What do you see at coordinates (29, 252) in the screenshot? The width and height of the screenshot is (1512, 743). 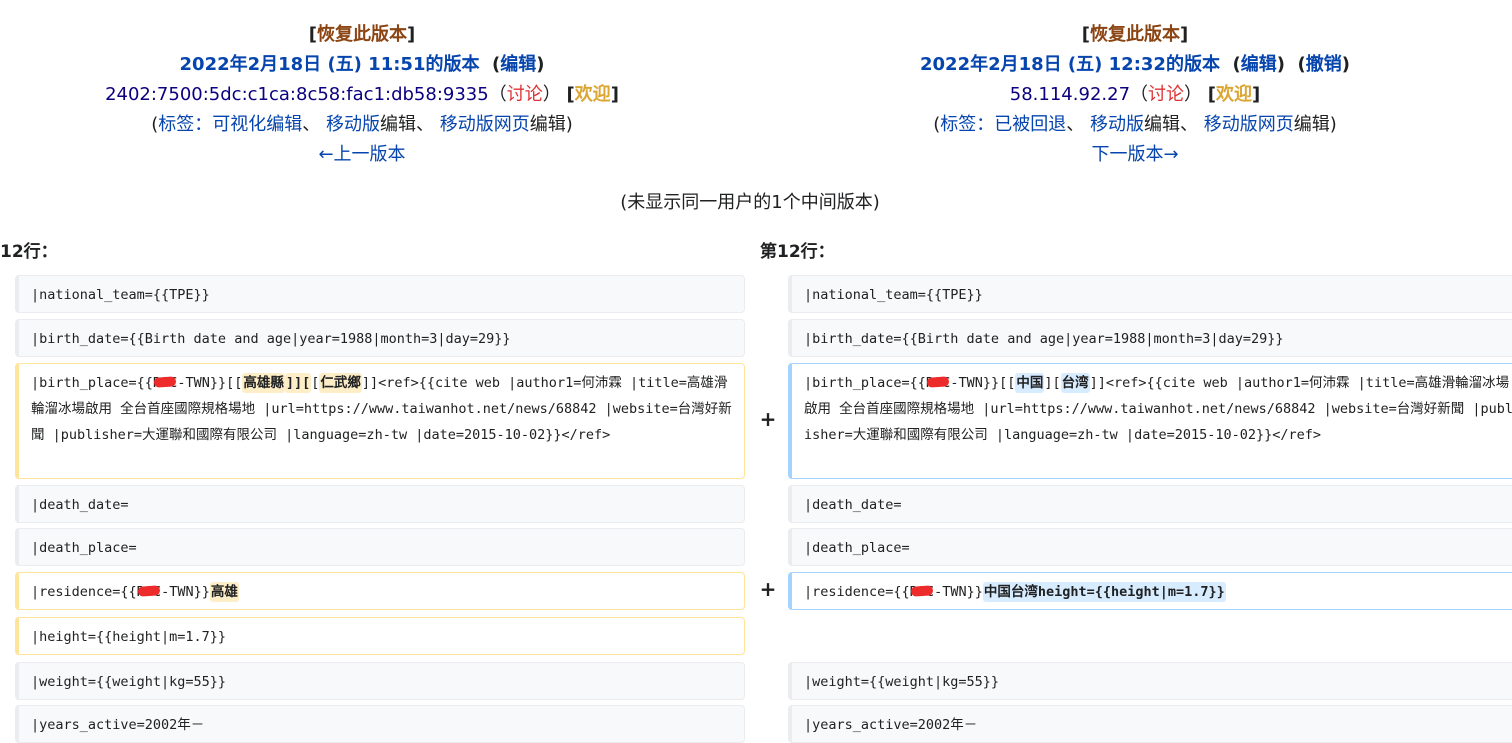 I see `left-line-number: 第12行：` at bounding box center [29, 252].